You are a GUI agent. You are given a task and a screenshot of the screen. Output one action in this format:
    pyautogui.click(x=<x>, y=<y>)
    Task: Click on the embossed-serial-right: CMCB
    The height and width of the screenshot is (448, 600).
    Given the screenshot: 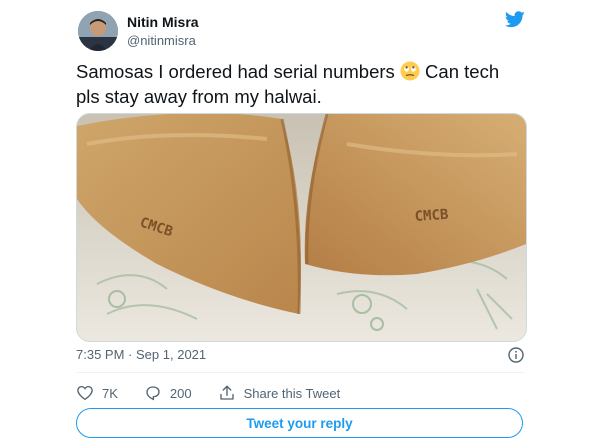 What is the action you would take?
    pyautogui.click(x=431, y=216)
    